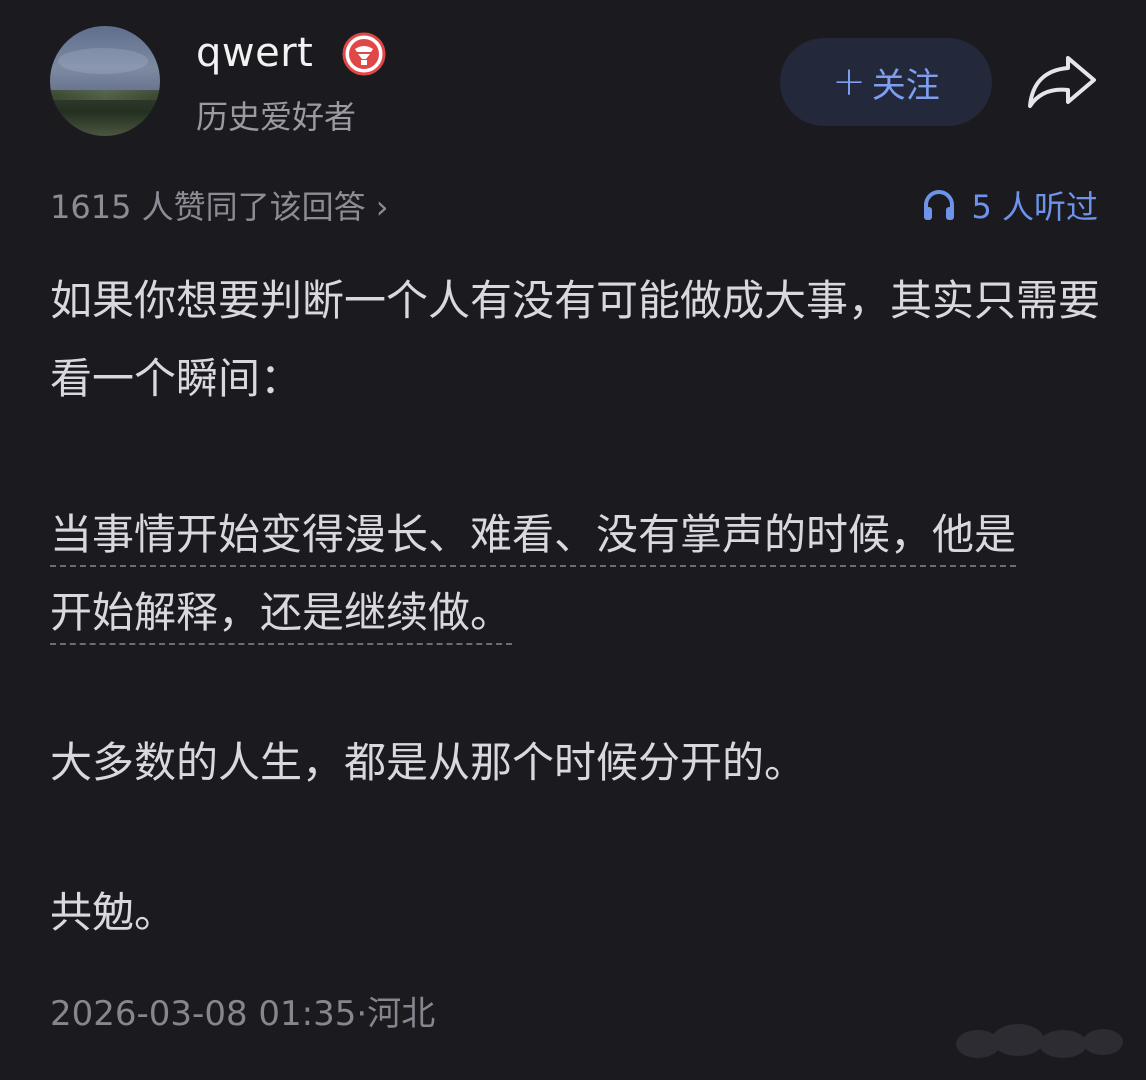  I want to click on plus-icon: +, so click(849, 82).